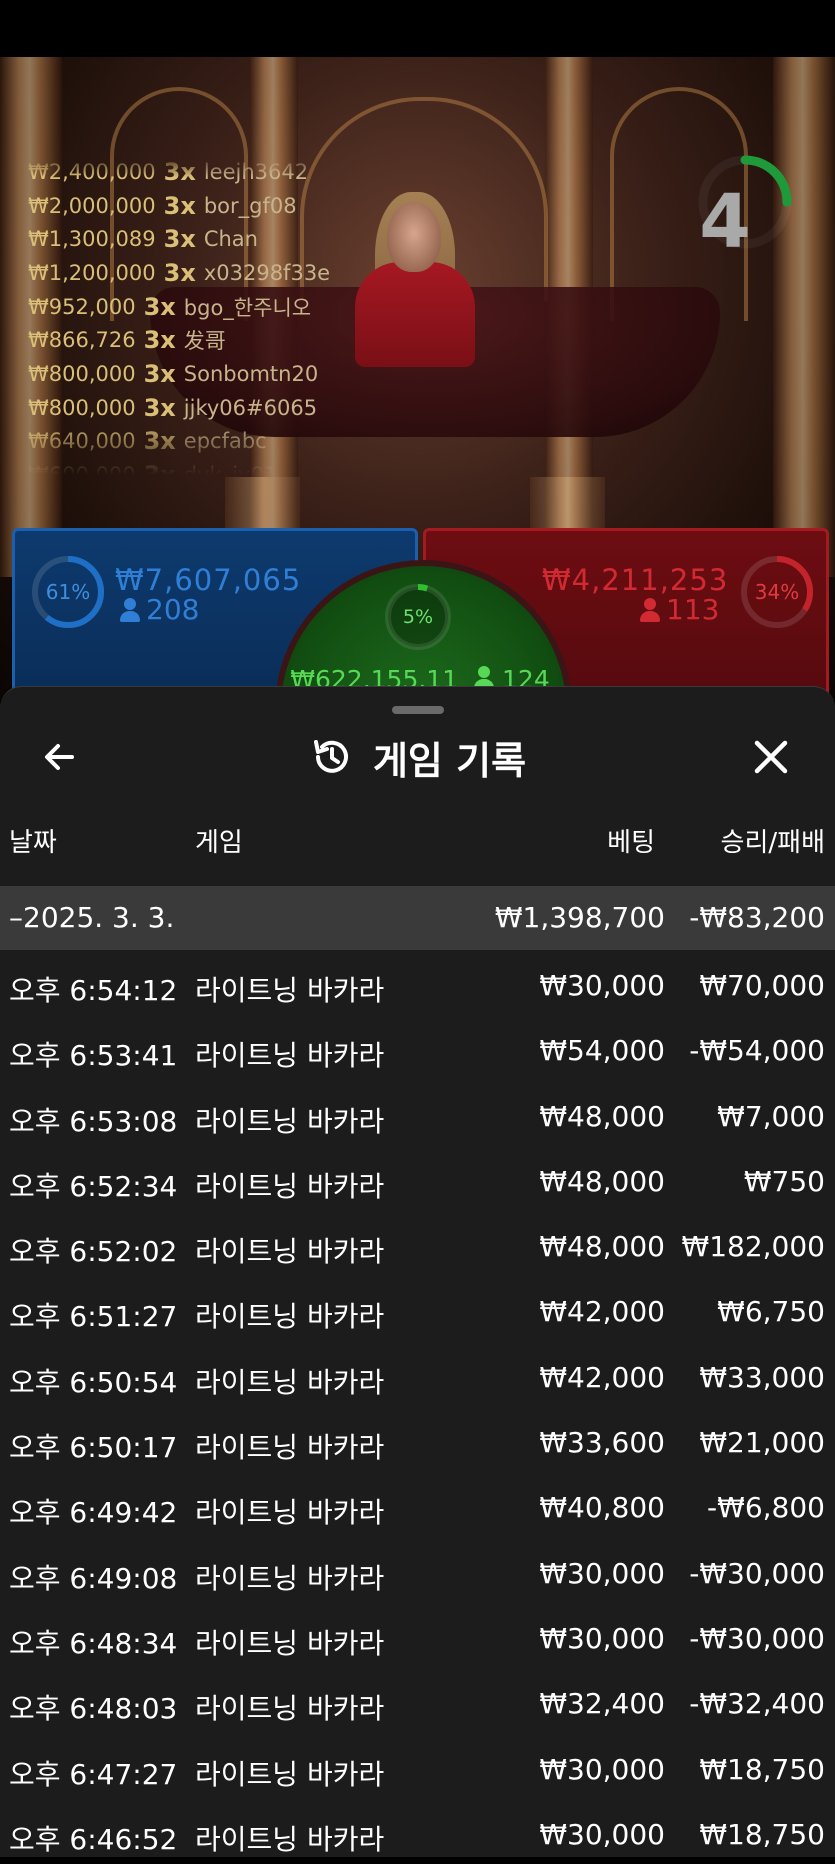  What do you see at coordinates (602, 1443) in the screenshot?
I see `row-bet: ₩33,600` at bounding box center [602, 1443].